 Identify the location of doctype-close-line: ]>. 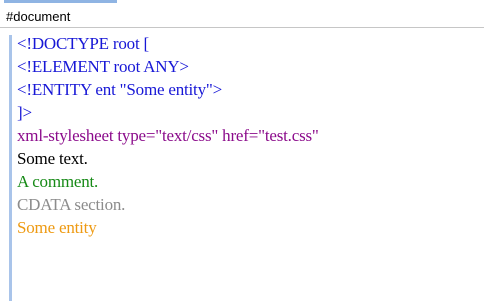
(24, 113).